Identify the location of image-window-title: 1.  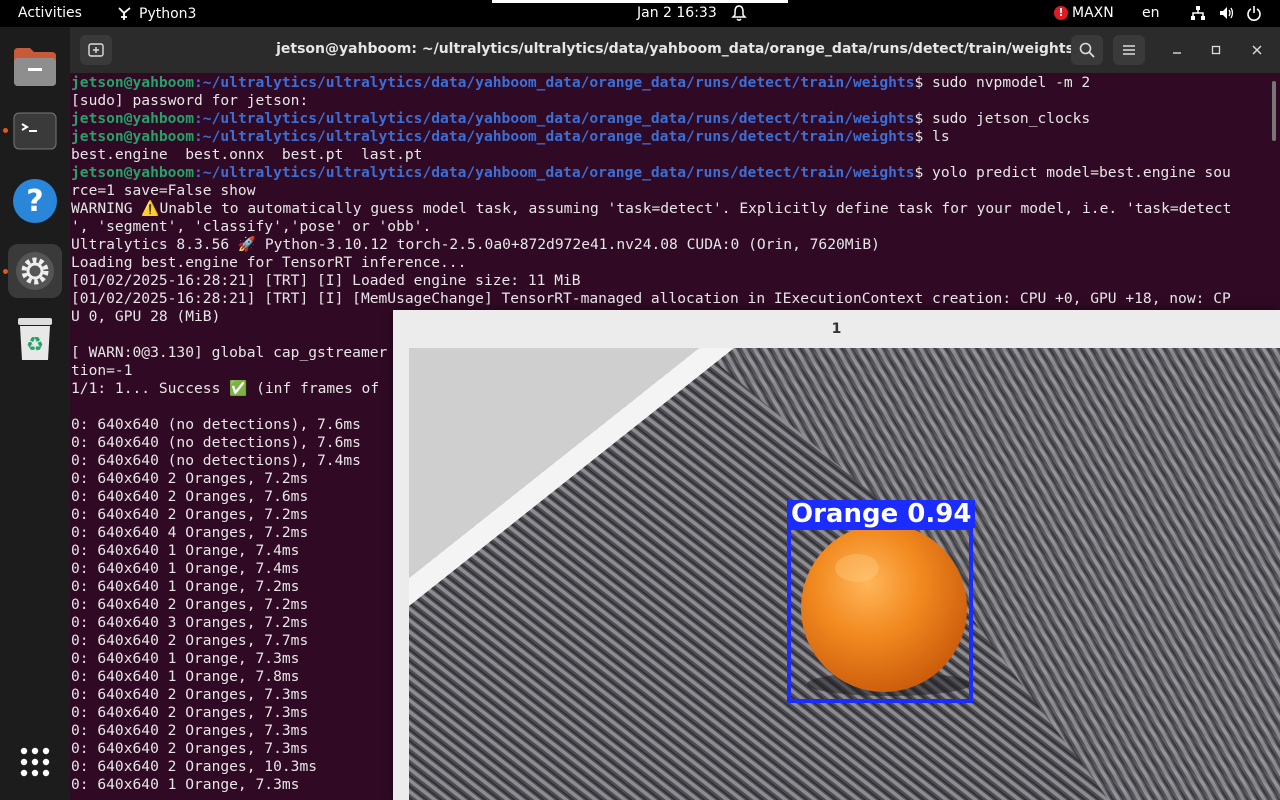
(836, 328).